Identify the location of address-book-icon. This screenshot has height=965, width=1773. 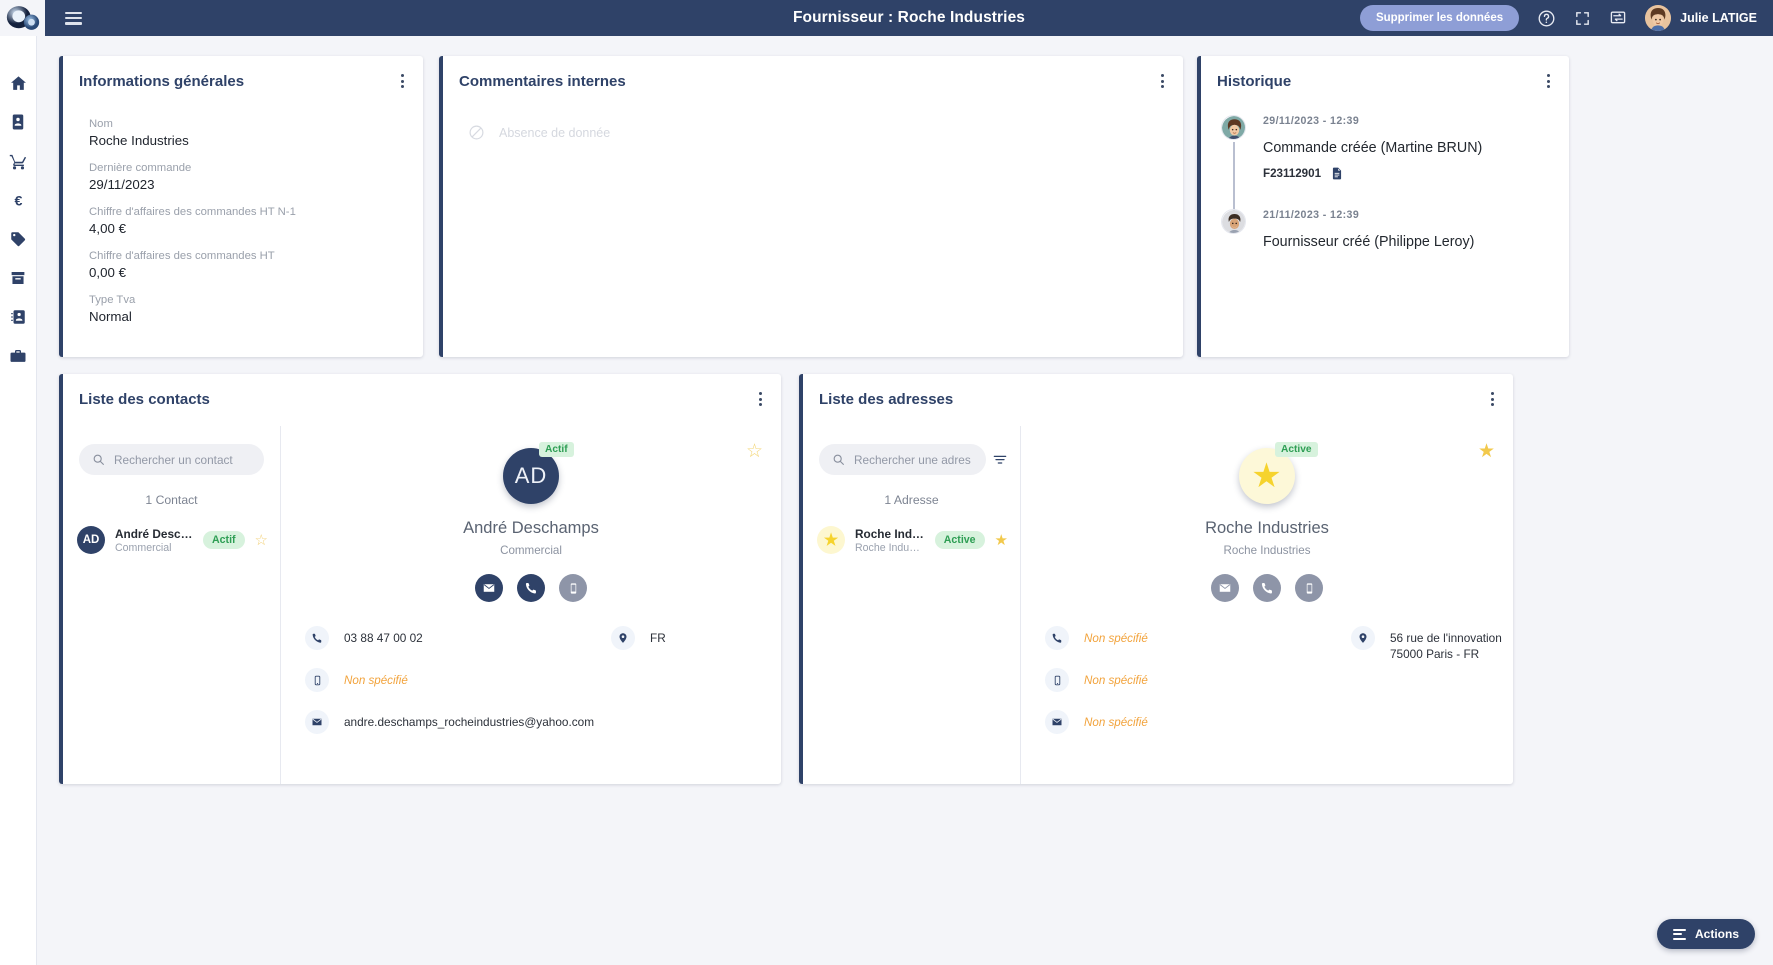
(18, 317).